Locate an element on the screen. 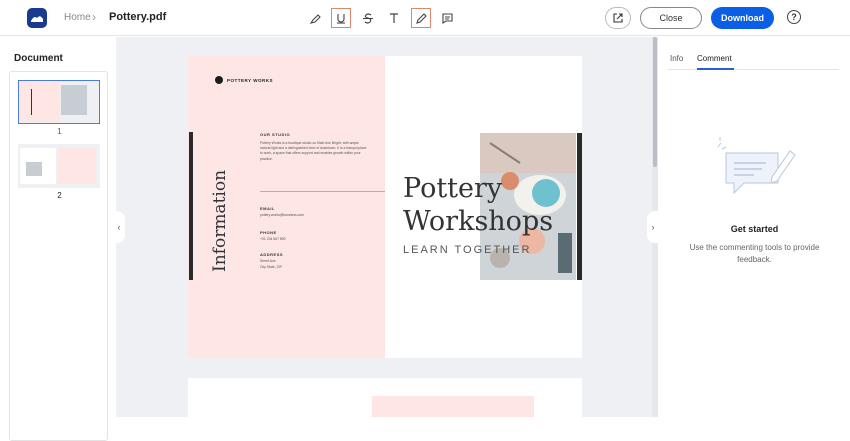 This screenshot has width=850, height=441. headline-line-1: Pottery is located at coordinates (453, 188).